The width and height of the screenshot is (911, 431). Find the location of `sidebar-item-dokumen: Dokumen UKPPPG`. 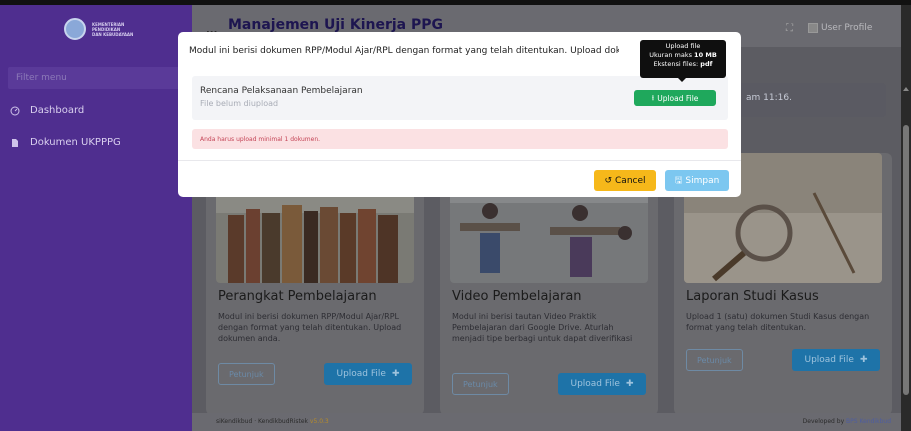

sidebar-item-dokumen: Dokumen UKPPPG is located at coordinates (65, 142).